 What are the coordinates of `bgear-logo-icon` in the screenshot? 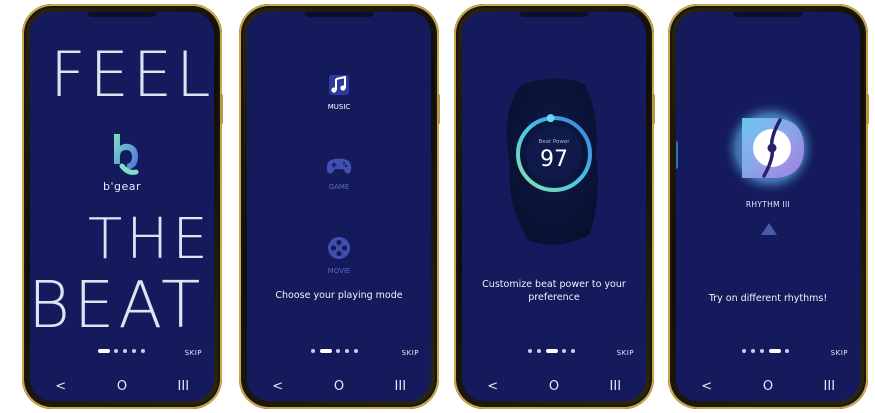 It's located at (126, 154).